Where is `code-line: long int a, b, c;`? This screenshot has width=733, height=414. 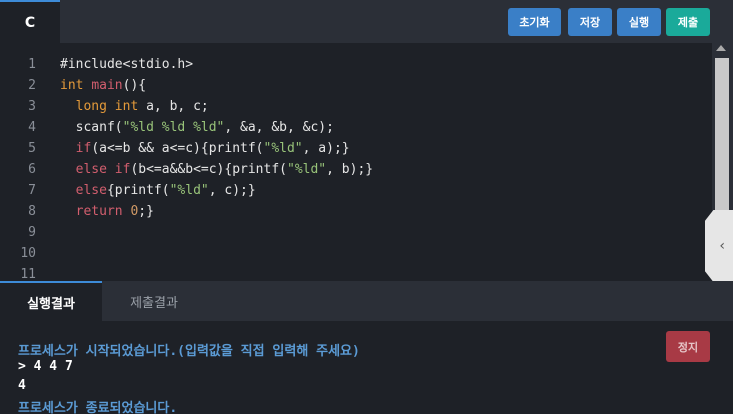 code-line: long int a, b, c; is located at coordinates (380, 109).